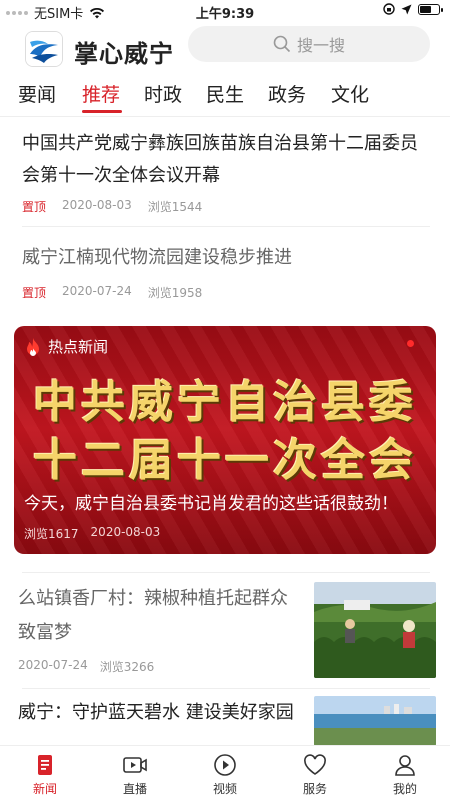  What do you see at coordinates (134, 789) in the screenshot?
I see `nav-live-label: 直播` at bounding box center [134, 789].